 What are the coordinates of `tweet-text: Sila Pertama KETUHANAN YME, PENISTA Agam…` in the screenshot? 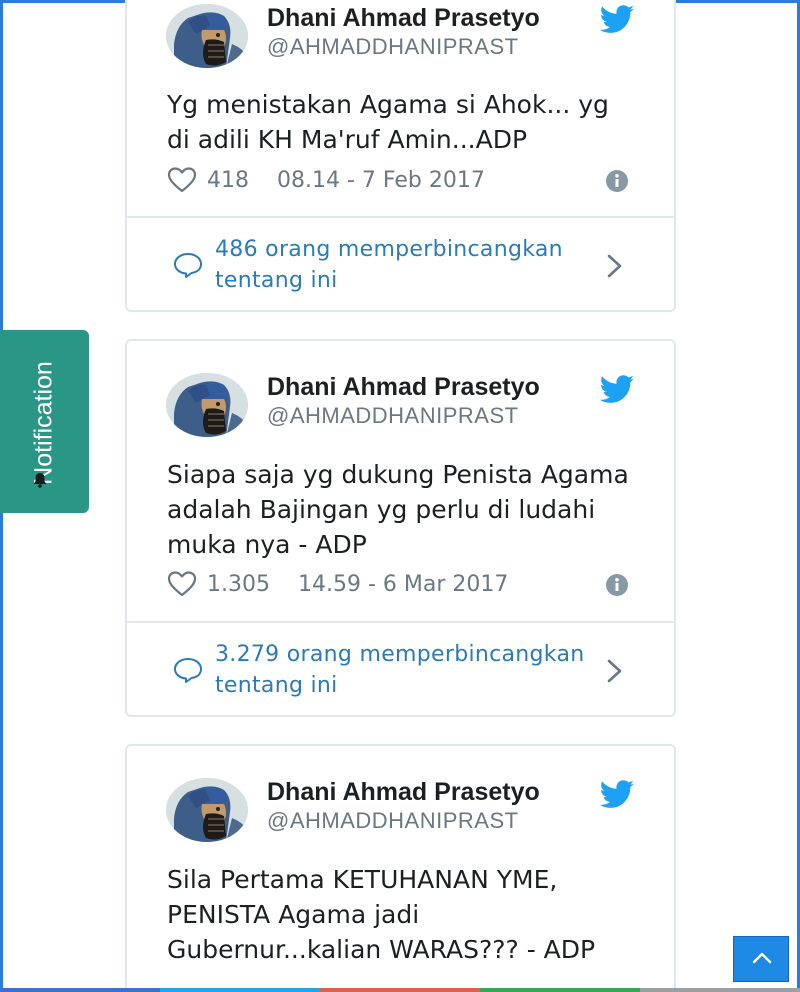 It's located at (381, 914).